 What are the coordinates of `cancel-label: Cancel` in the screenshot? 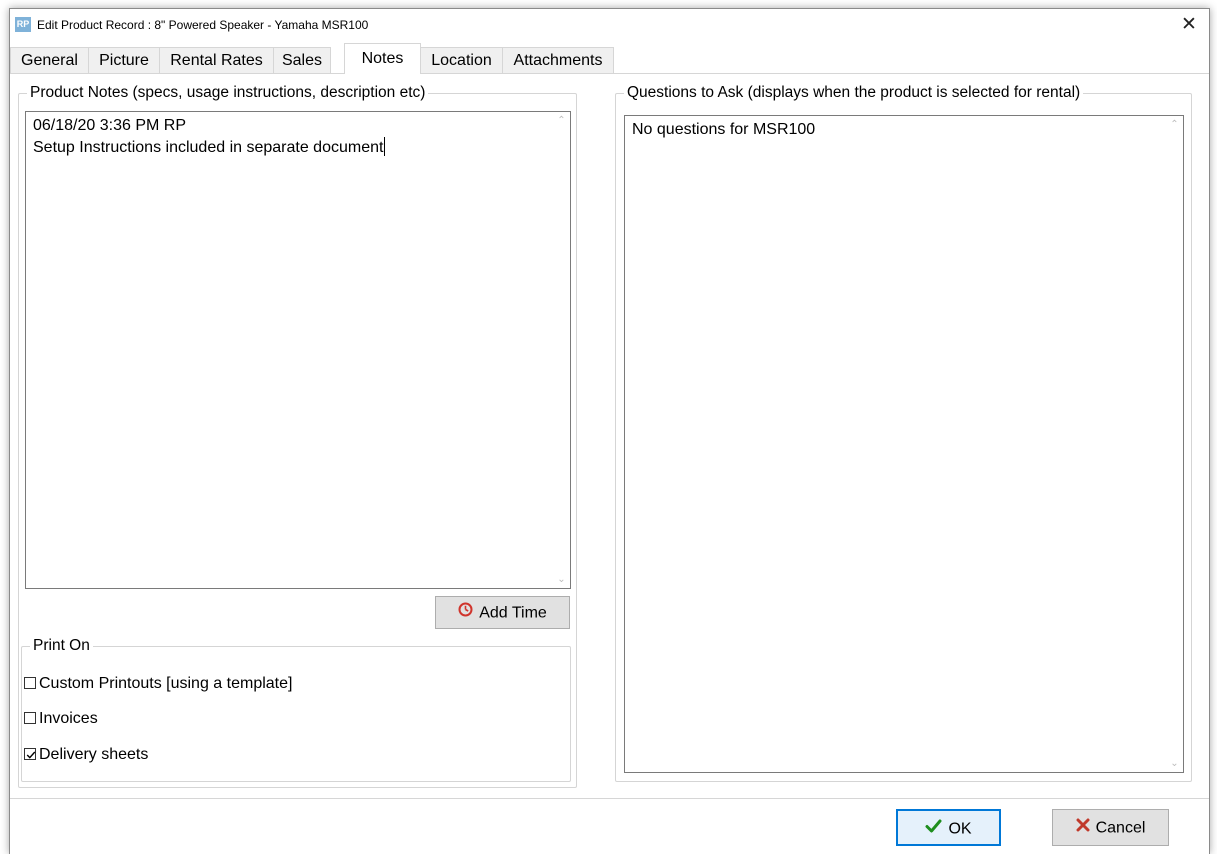 It's located at (1120, 828).